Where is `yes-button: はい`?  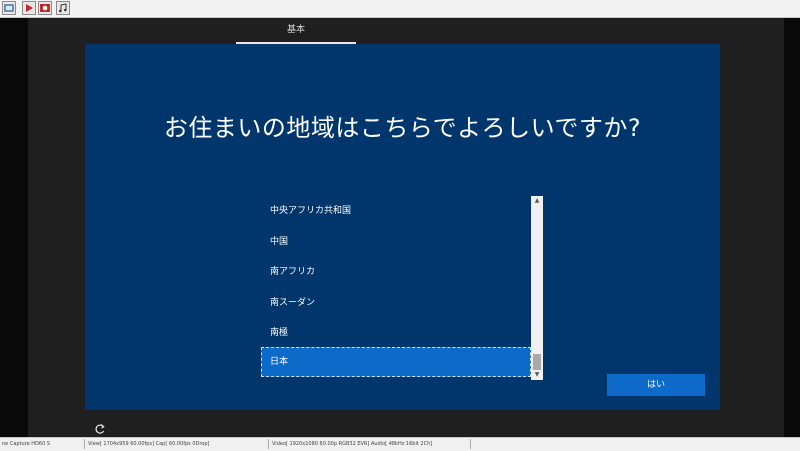
yes-button: はい is located at coordinates (656, 385).